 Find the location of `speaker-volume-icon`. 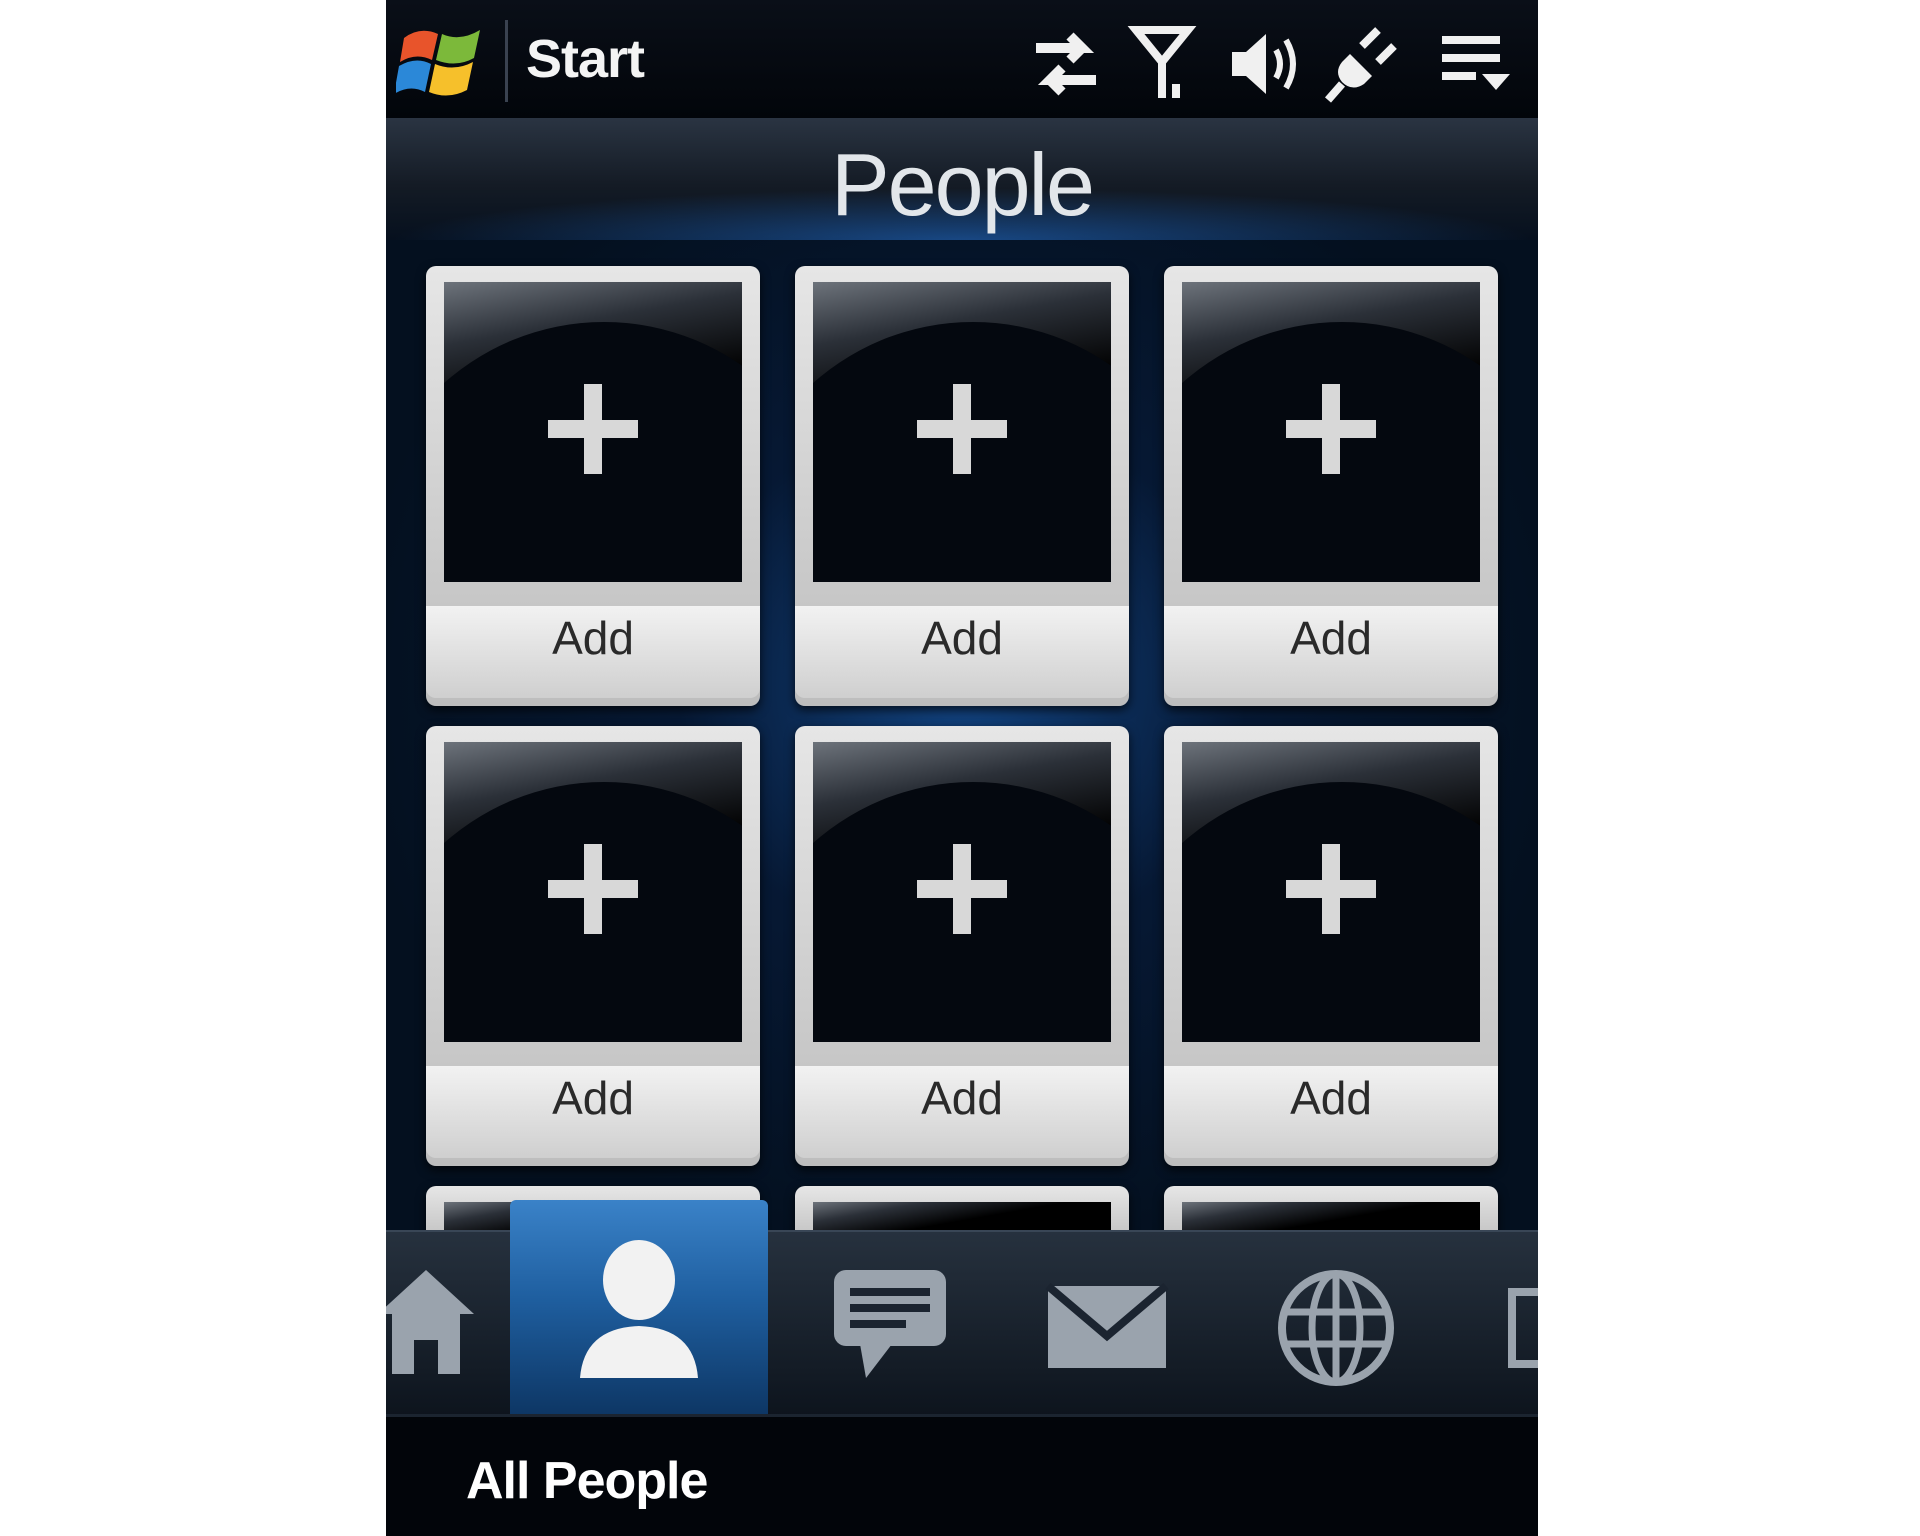

speaker-volume-icon is located at coordinates (1266, 64).